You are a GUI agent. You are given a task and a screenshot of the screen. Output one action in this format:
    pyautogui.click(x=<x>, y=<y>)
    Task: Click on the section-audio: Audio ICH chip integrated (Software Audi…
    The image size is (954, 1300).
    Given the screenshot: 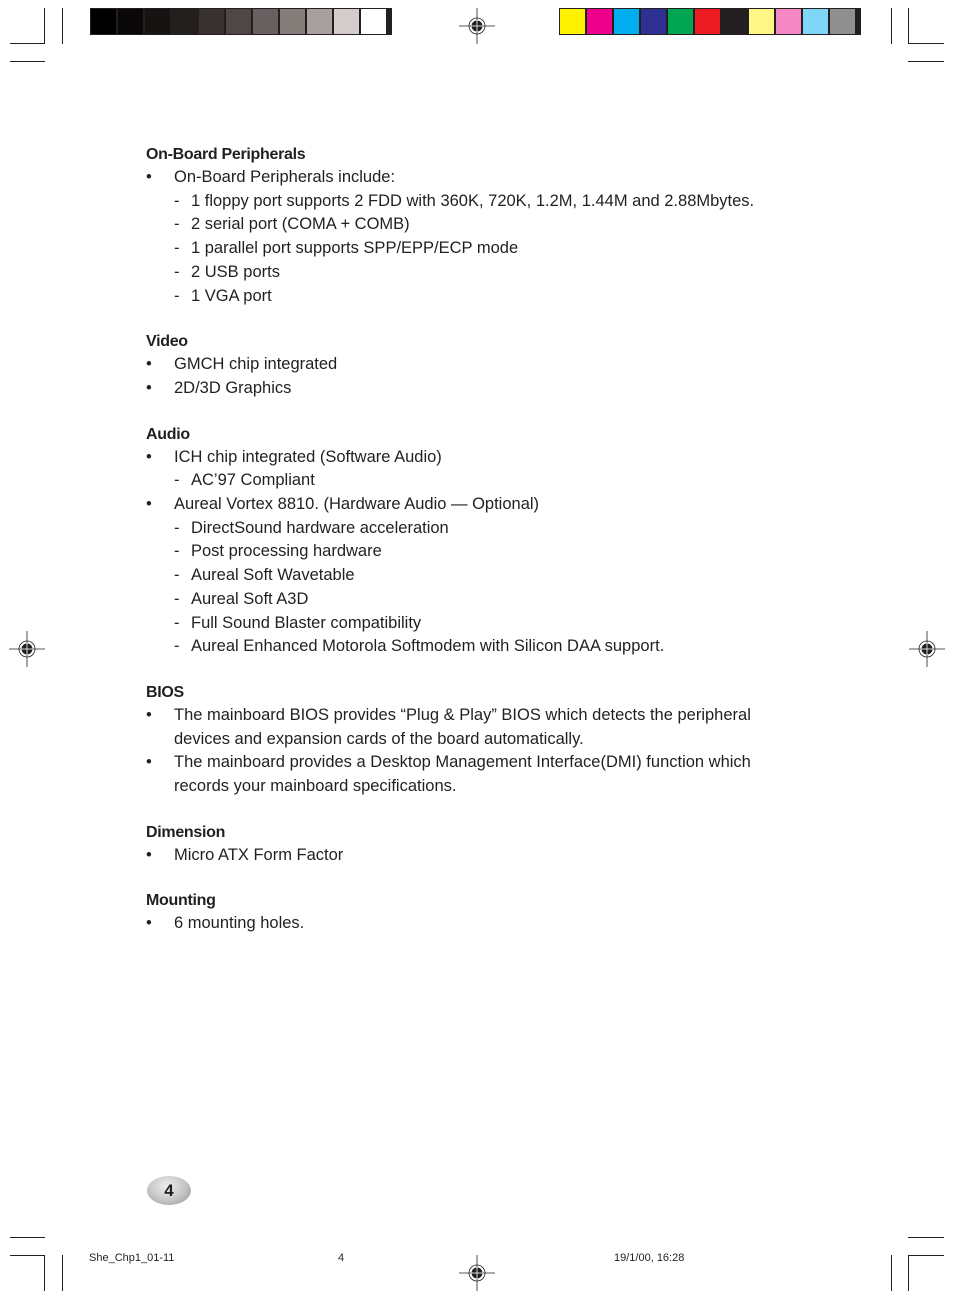 What is the action you would take?
    pyautogui.click(x=462, y=541)
    